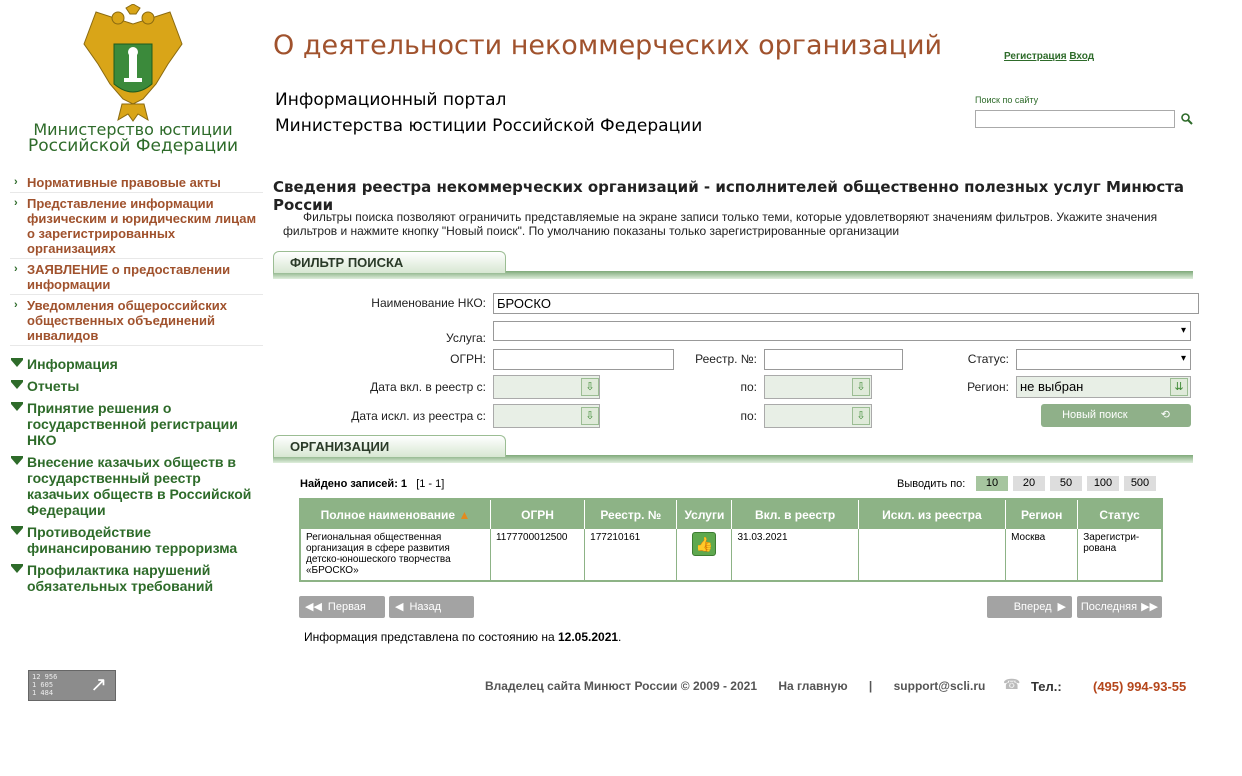  I want to click on next-page-button: Вперед ▶, so click(1029, 607).